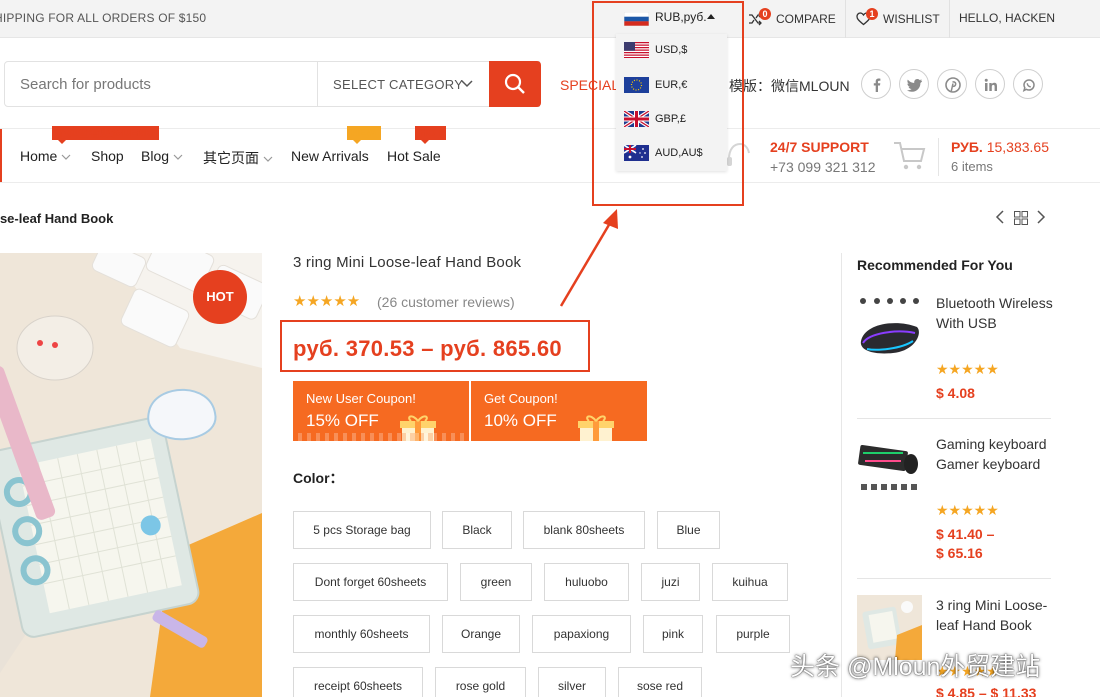  What do you see at coordinates (789, 86) in the screenshot?
I see `template-wechat-text: 模版：微信MLOUN` at bounding box center [789, 86].